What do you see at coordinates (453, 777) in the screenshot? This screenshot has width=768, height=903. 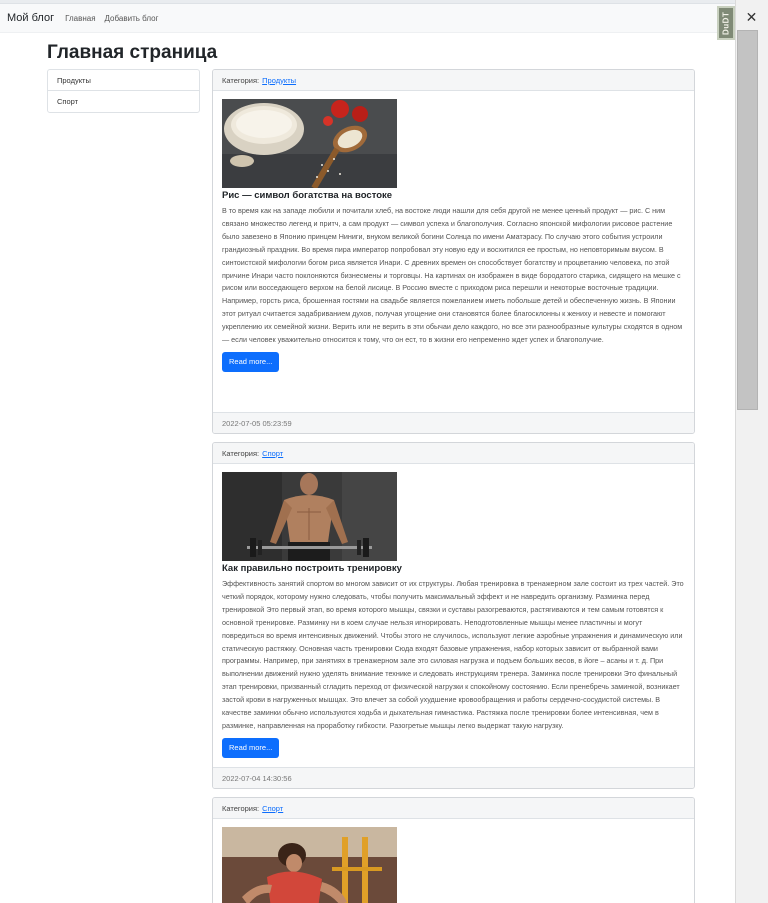 I see `post-date-footer: 2022-07-04 14:30:56` at bounding box center [453, 777].